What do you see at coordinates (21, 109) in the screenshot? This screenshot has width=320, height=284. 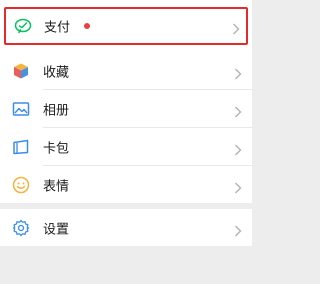 I see `album-icon` at bounding box center [21, 109].